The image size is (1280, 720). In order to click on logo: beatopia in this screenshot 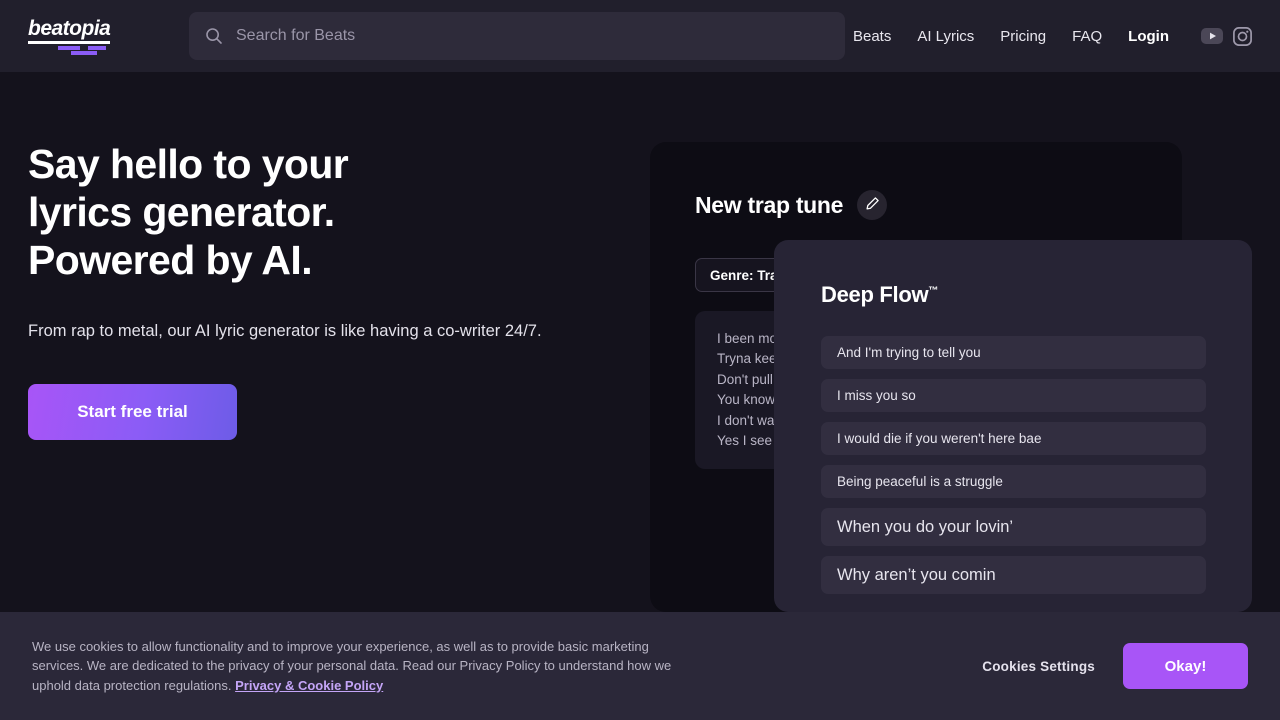, I will do `click(88, 36)`.